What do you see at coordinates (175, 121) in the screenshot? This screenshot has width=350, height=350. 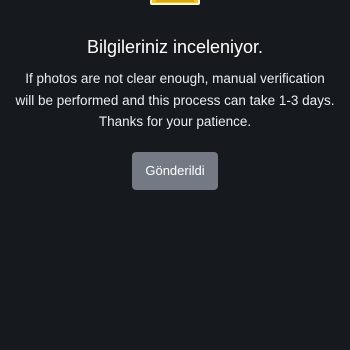 I see `review-message-line: Thanks for your patience.` at bounding box center [175, 121].